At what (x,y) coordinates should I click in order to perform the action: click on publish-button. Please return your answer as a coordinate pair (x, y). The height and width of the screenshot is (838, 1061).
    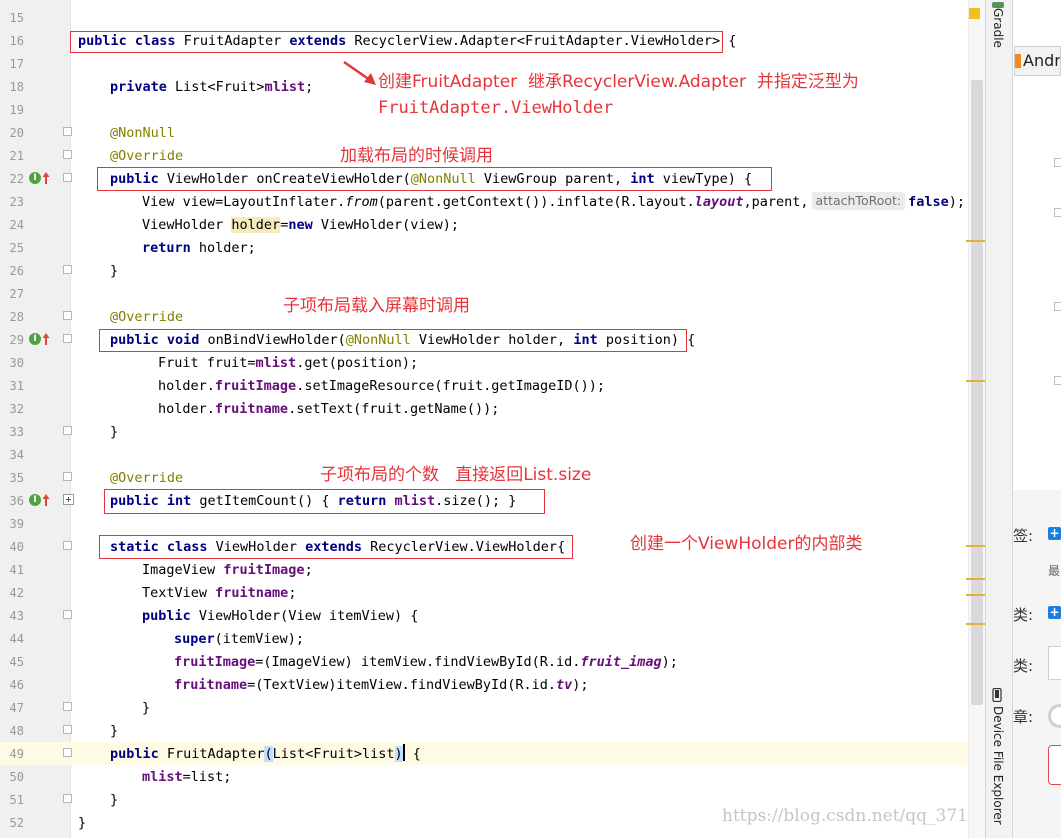
    Looking at the image, I should click on (1054, 765).